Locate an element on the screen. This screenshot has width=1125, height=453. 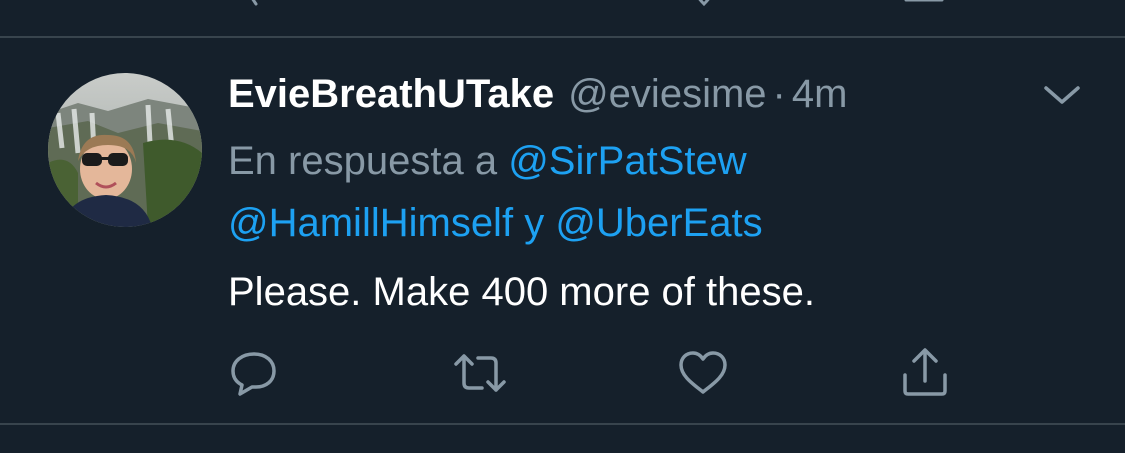
tweet-divider-bottom is located at coordinates (562, 424).